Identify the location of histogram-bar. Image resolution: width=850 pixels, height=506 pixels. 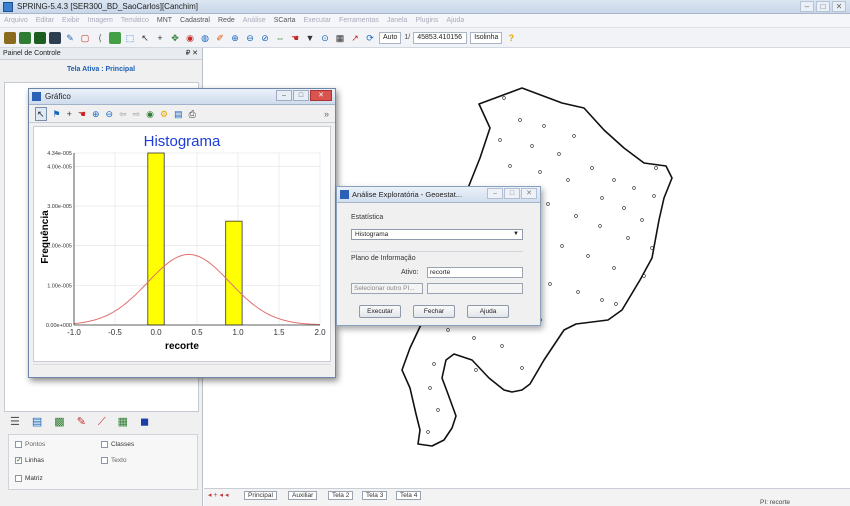
(156, 239).